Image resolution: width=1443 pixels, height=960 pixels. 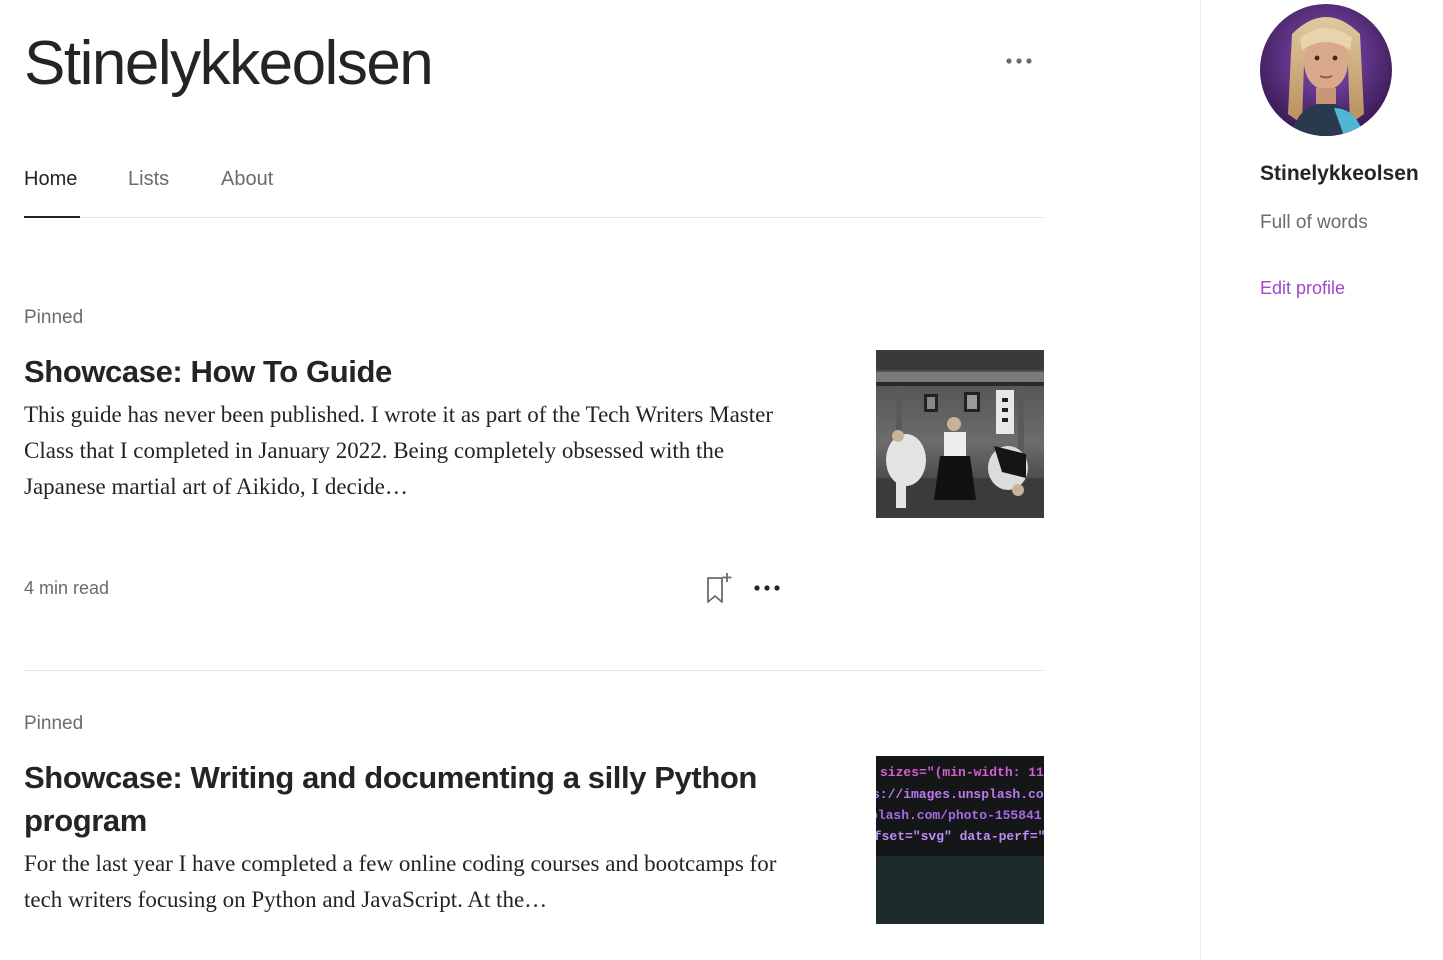 I want to click on read-time: 4 min read, so click(x=67, y=588).